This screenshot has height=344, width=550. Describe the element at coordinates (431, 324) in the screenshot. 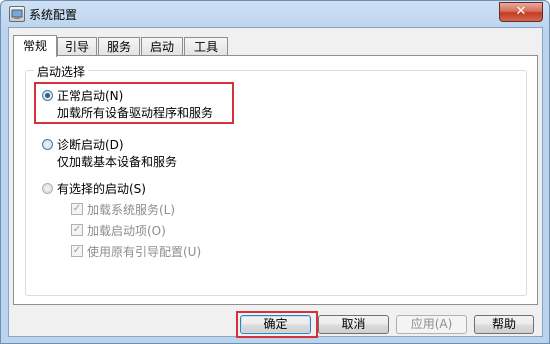

I see `apply-button: 应用(A)` at that location.